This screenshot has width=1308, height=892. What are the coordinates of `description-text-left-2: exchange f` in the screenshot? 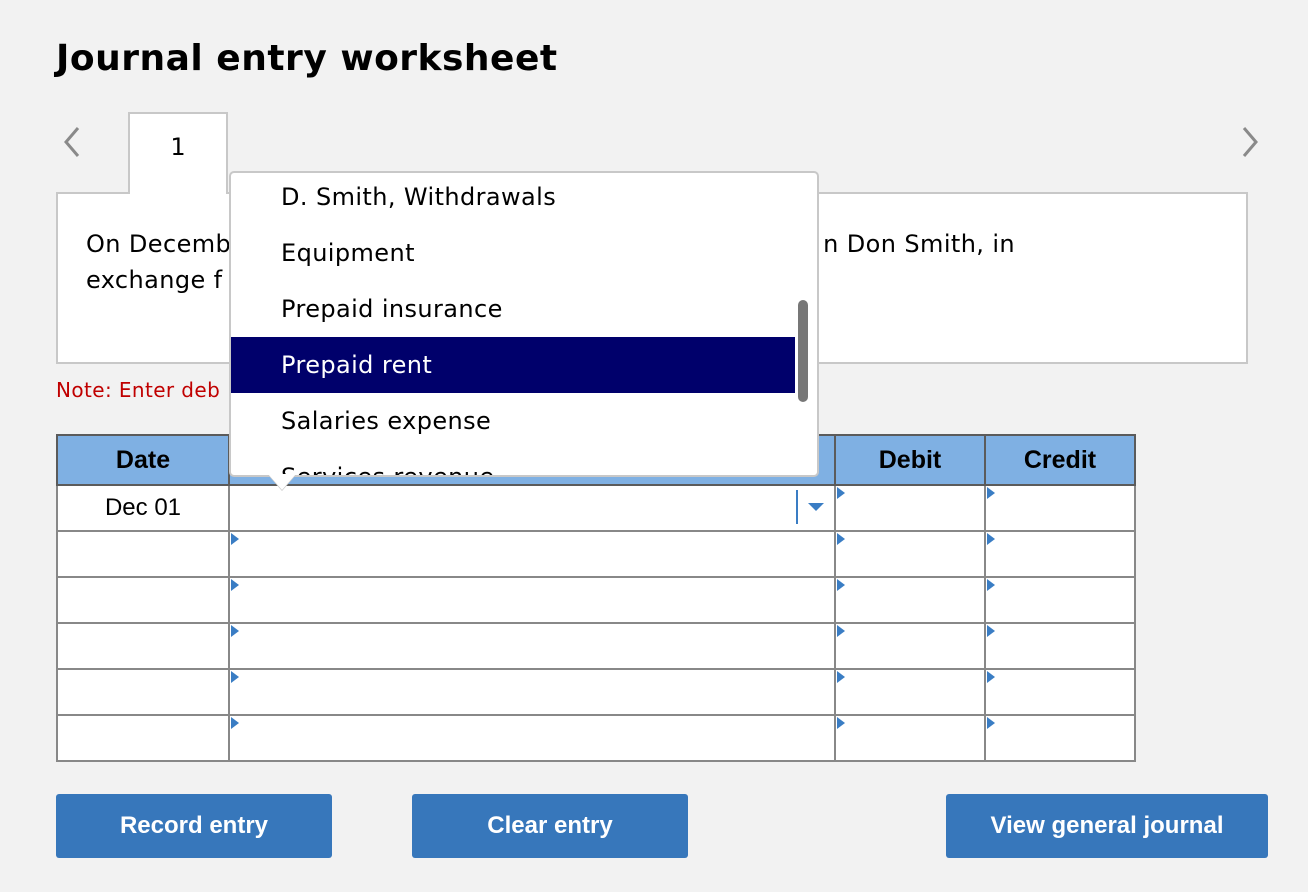 It's located at (154, 280).